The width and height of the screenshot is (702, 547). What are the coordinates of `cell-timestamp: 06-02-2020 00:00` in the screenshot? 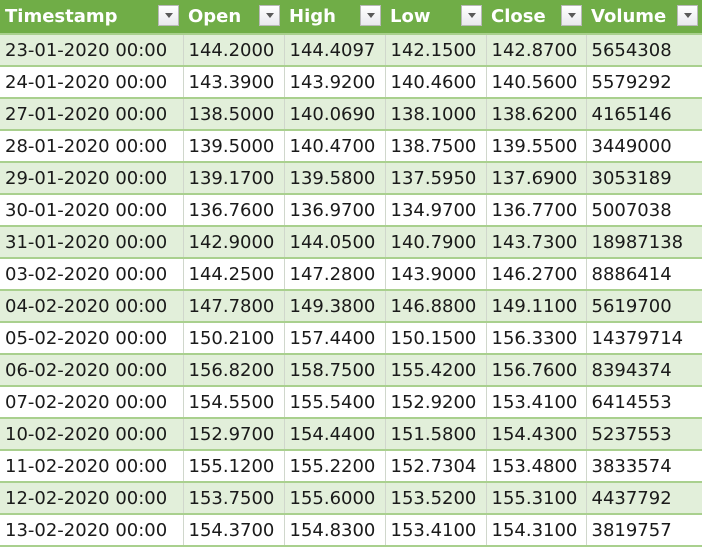 It's located at (91, 370).